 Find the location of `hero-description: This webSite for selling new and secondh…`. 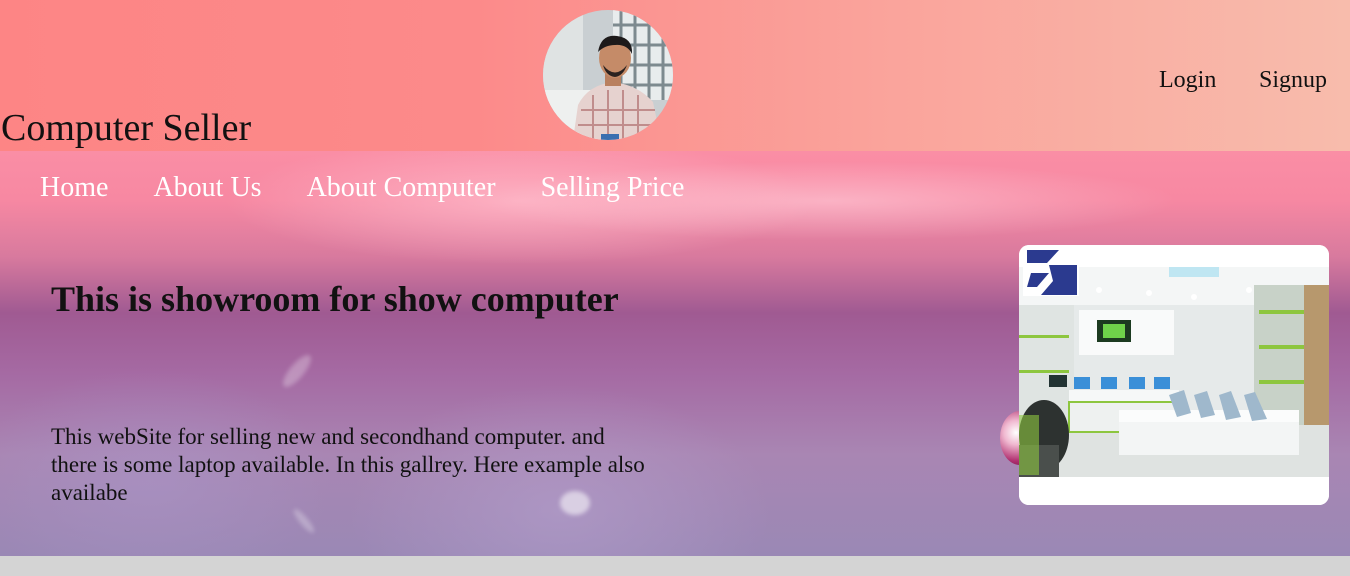

hero-description: This webSite for selling new and secondh… is located at coordinates (348, 464).